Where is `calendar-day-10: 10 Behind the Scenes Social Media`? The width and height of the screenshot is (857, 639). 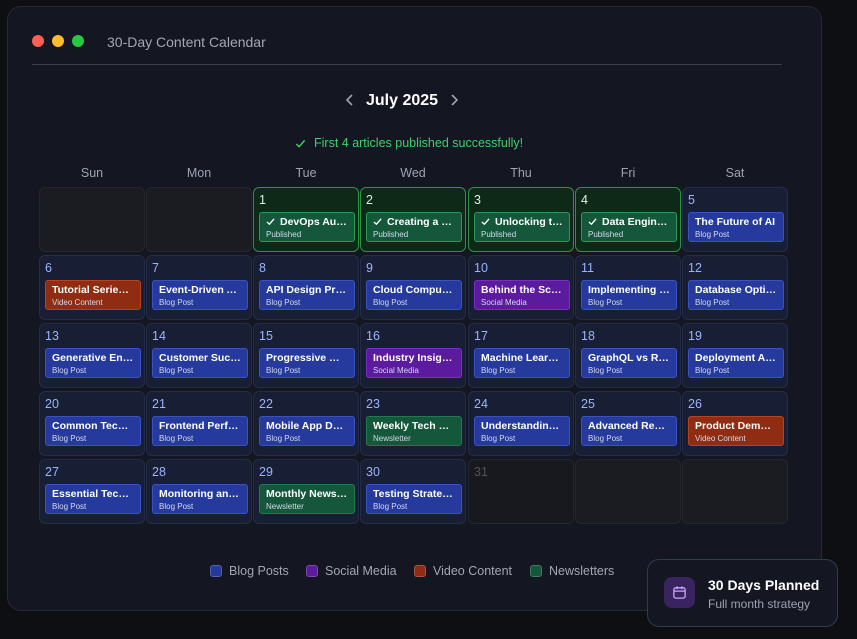
calendar-day-10: 10 Behind the Scenes Social Media is located at coordinates (521, 287).